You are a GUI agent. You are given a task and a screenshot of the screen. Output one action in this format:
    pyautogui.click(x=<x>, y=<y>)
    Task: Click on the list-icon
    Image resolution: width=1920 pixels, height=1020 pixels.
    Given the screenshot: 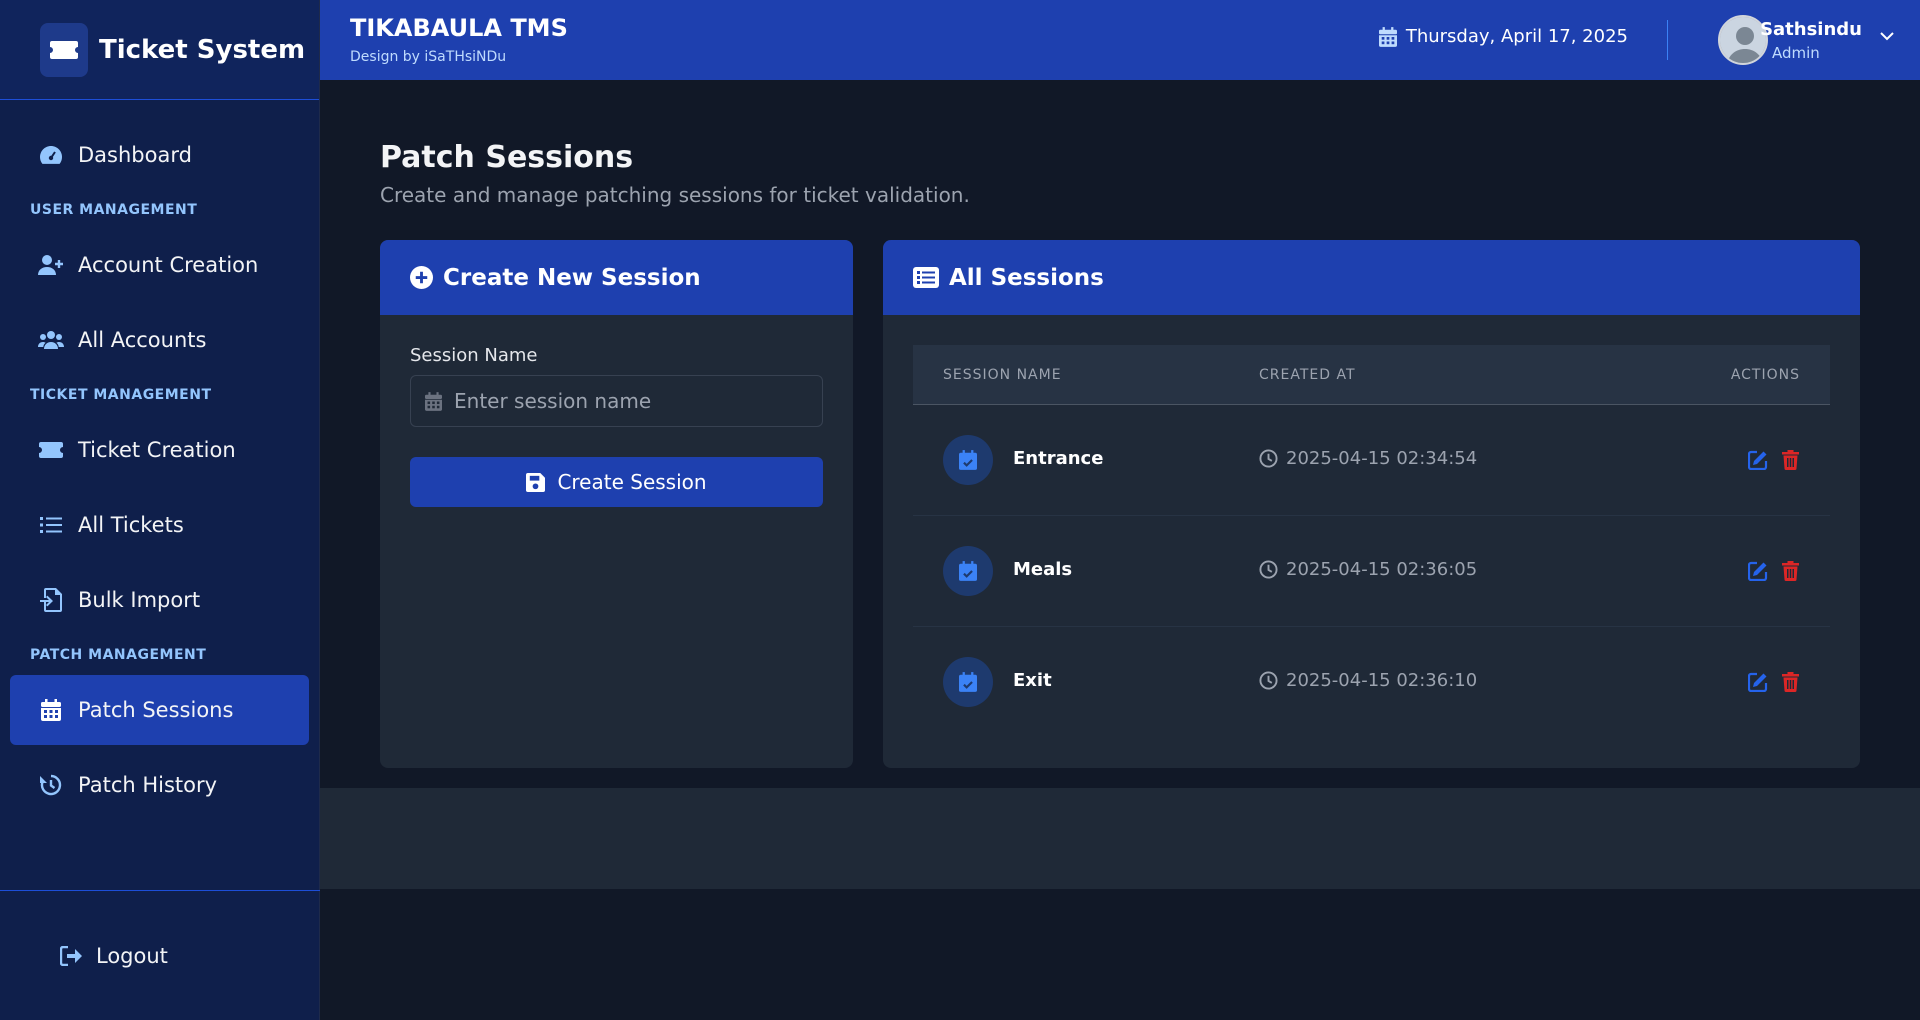 What is the action you would take?
    pyautogui.click(x=51, y=525)
    